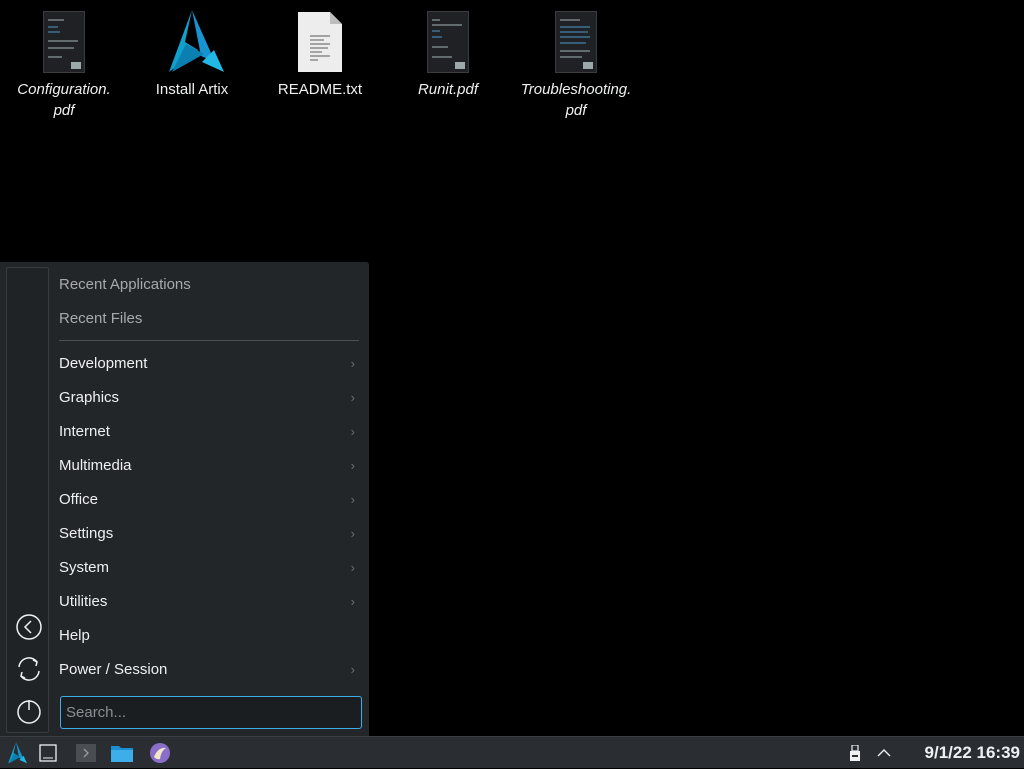  Describe the element at coordinates (209, 285) in the screenshot. I see `menu-item-recent-applications: Recent Applications` at that location.